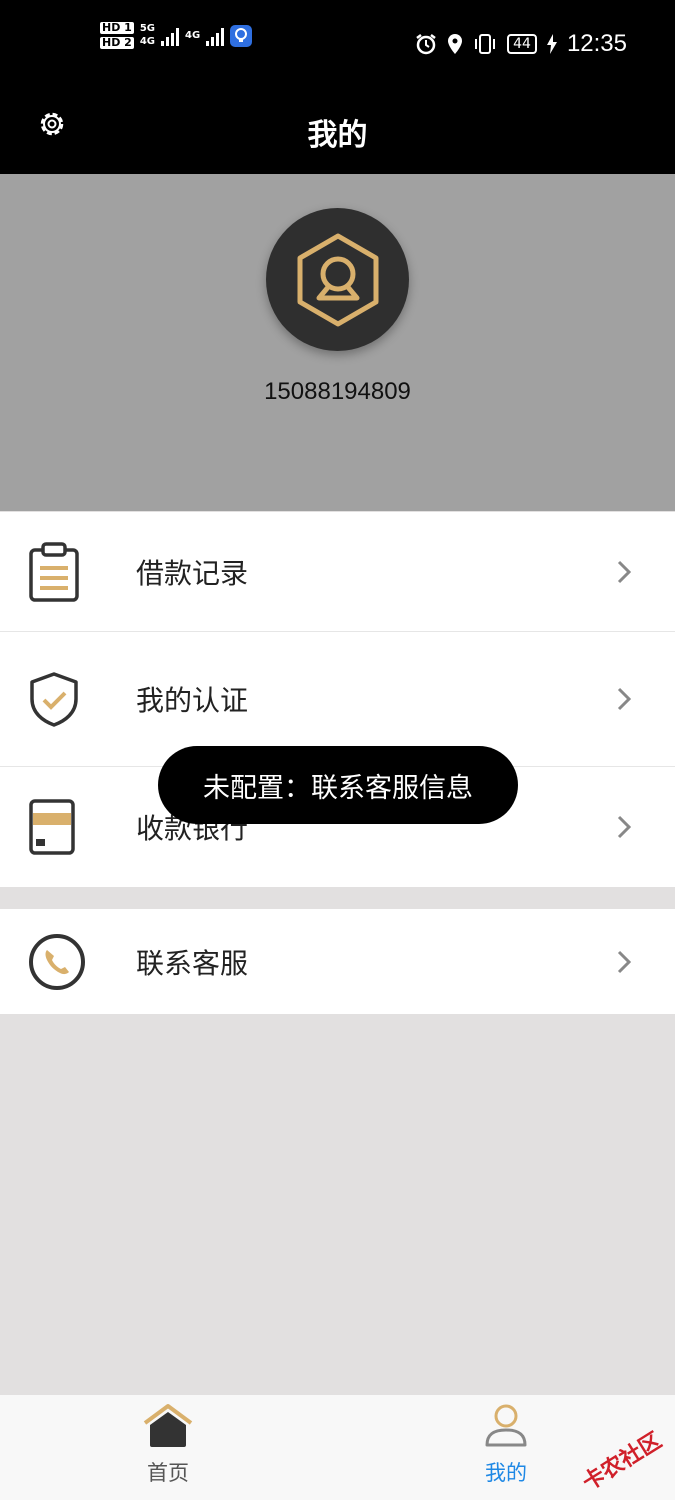 Image resolution: width=675 pixels, height=1500 pixels. Describe the element at coordinates (57, 961) in the screenshot. I see `phone-icon` at that location.